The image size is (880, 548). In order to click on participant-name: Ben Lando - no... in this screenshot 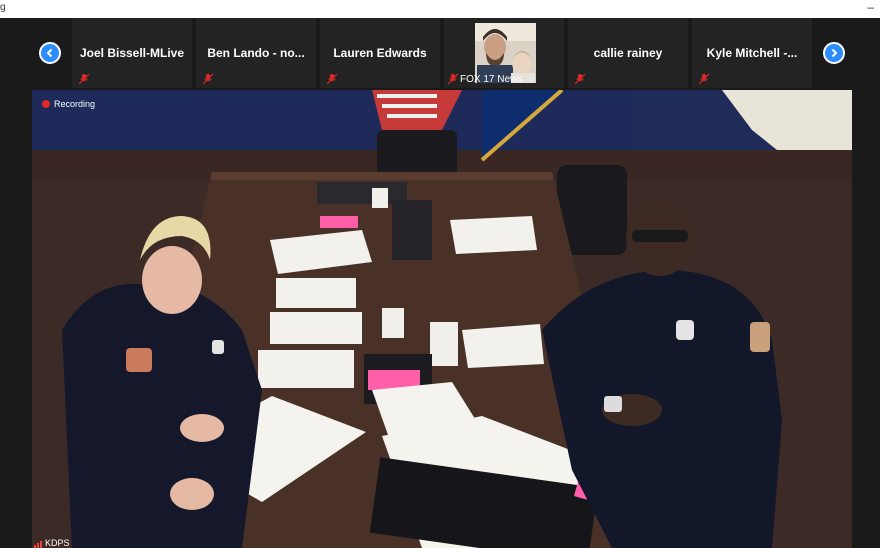, I will do `click(256, 53)`.